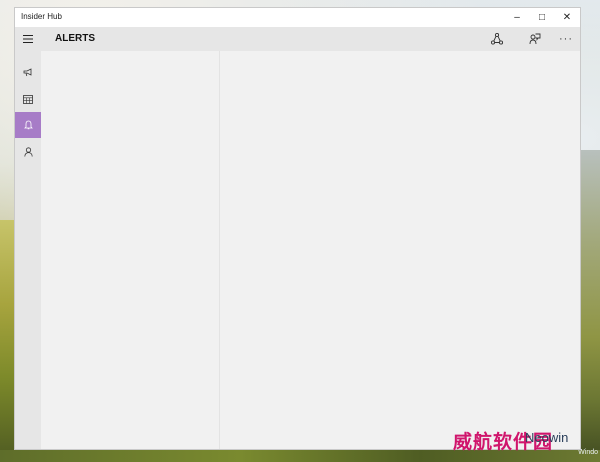  I want to click on wallpaper-left-hill, so click(7, 341).